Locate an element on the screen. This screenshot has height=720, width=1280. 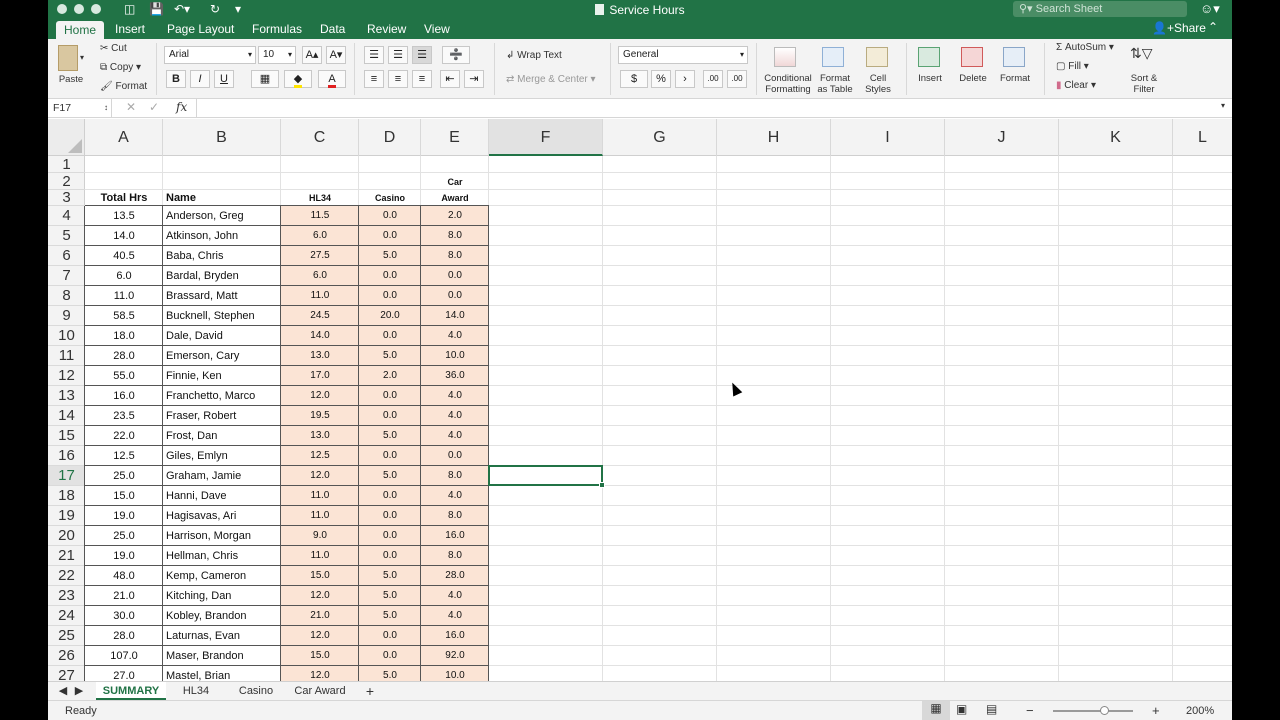
increase-decimal-button: .00 is located at coordinates (713, 79).